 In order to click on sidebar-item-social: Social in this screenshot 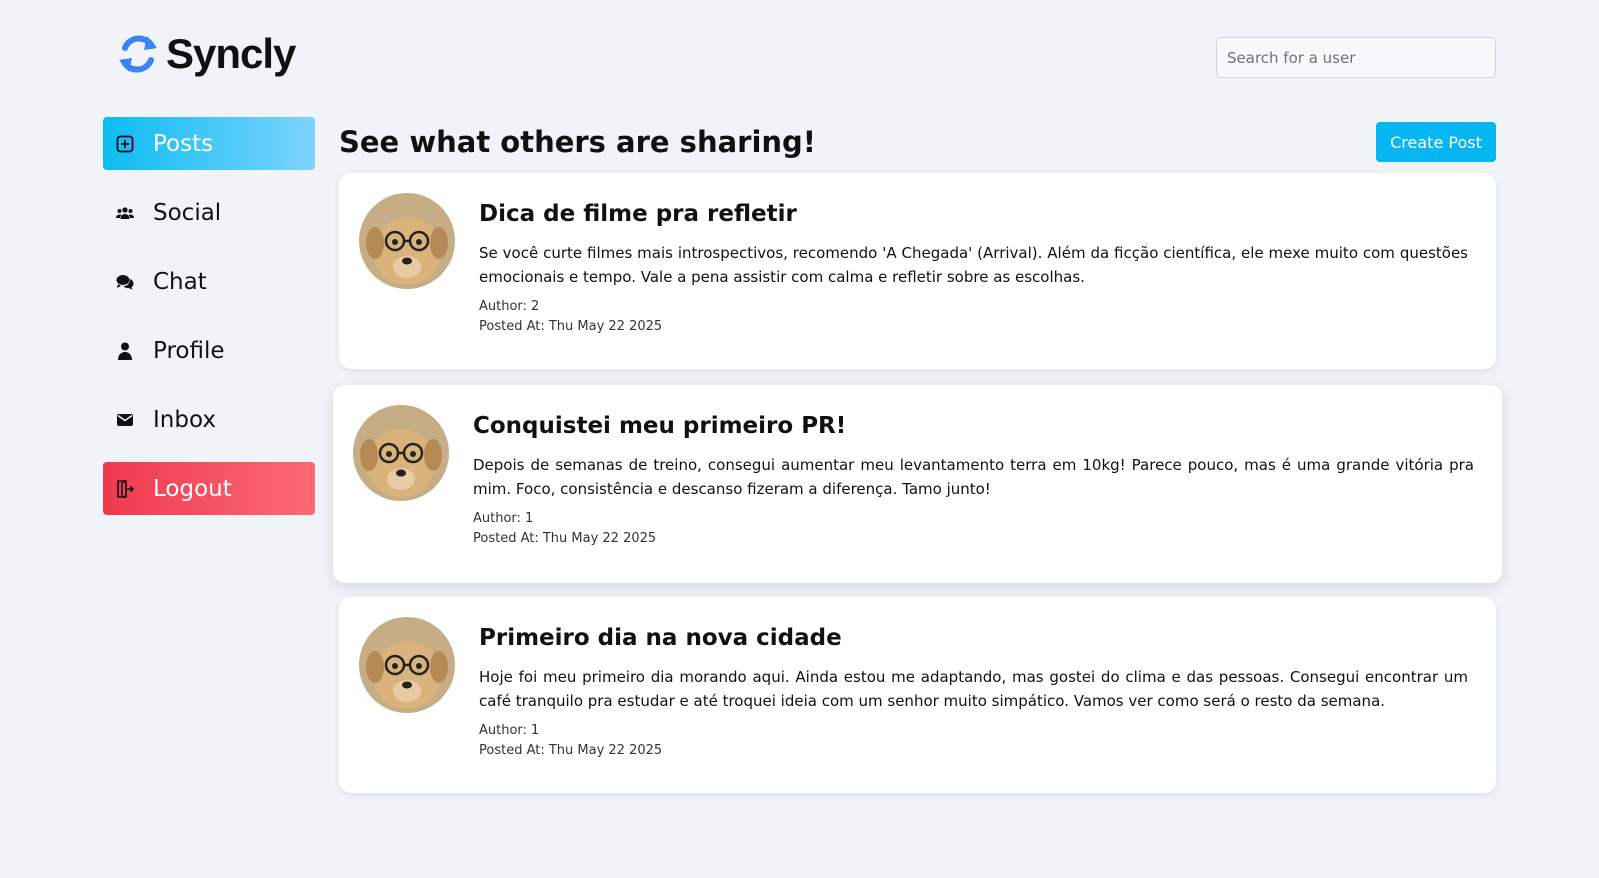, I will do `click(209, 212)`.